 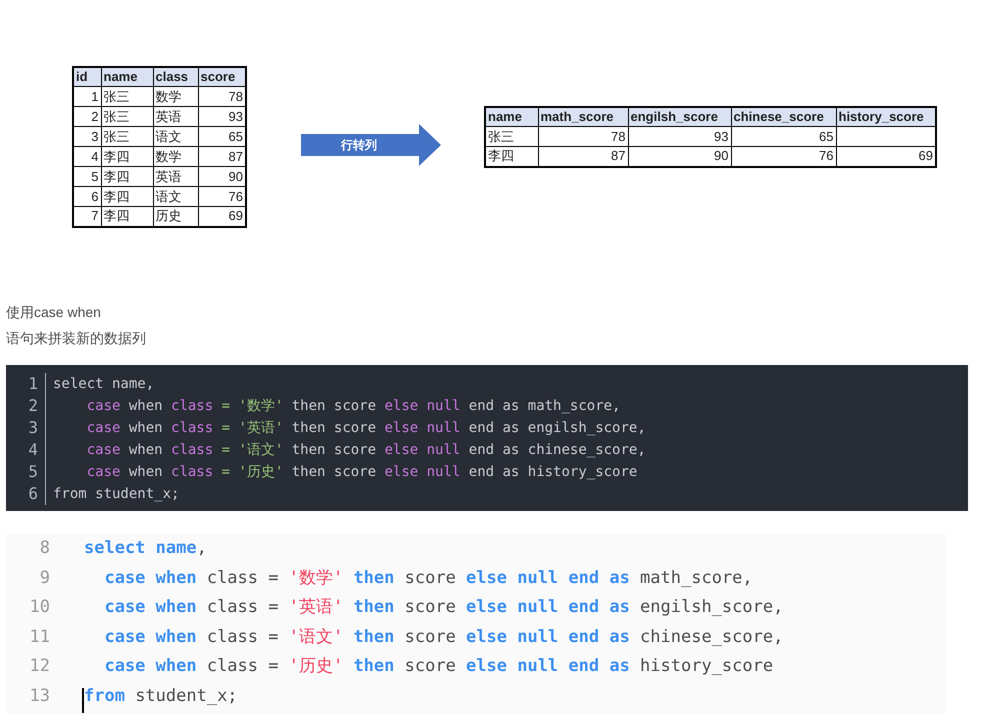 What do you see at coordinates (26, 406) in the screenshot?
I see `line-number: 2` at bounding box center [26, 406].